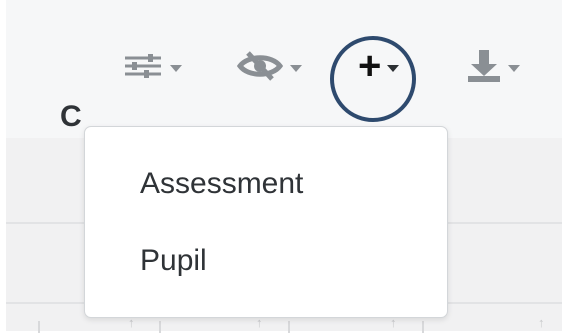 This screenshot has width=580, height=333. Describe the element at coordinates (173, 261) in the screenshot. I see `menu-item-pupil: Pupil` at that location.